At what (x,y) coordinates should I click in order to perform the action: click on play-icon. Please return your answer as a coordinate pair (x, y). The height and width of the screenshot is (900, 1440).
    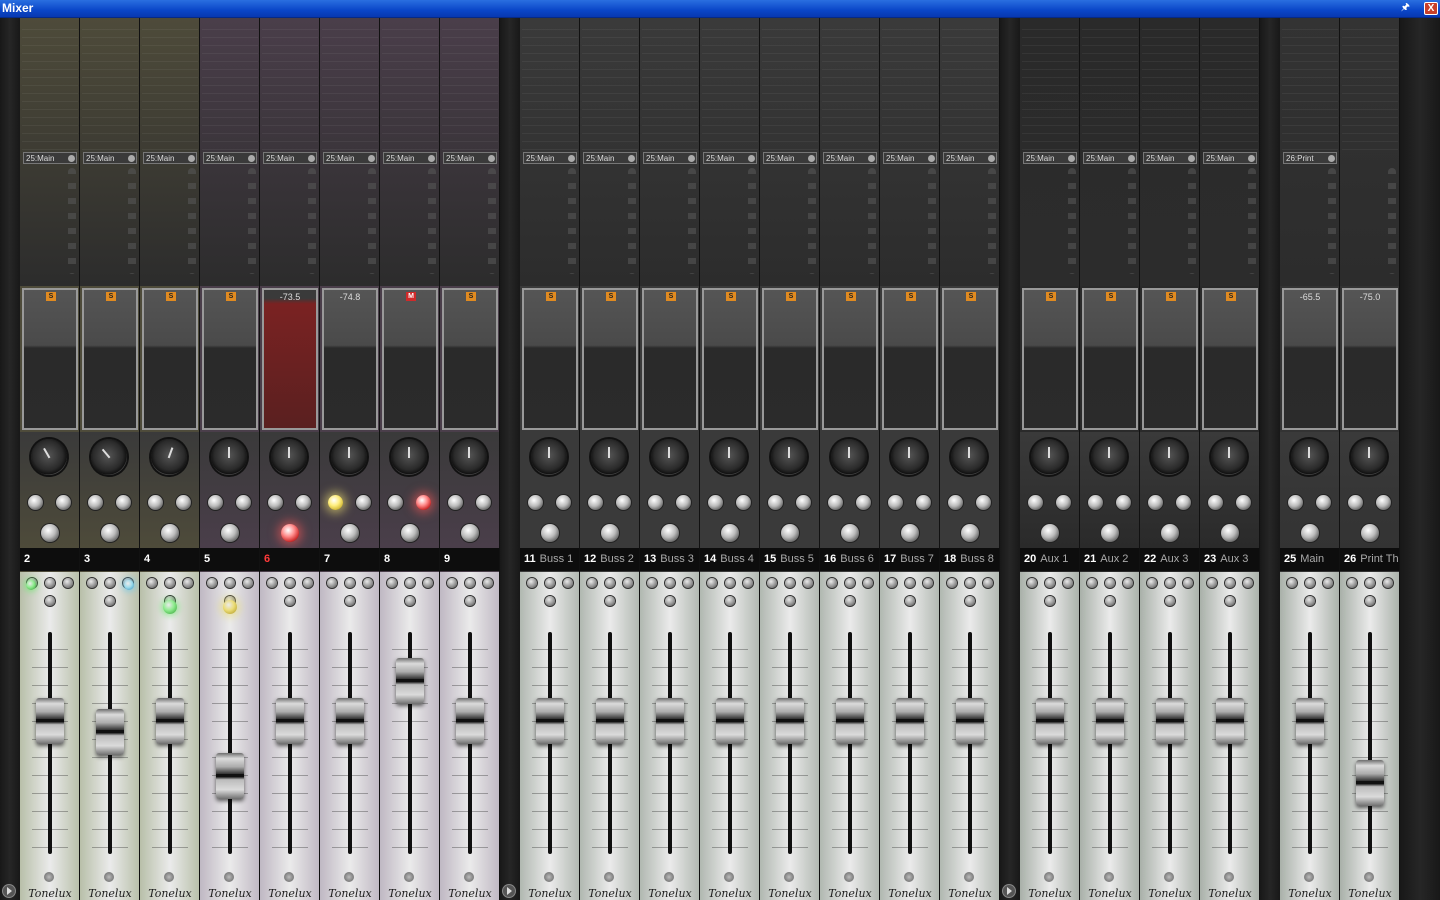
    Looking at the image, I should click on (509, 891).